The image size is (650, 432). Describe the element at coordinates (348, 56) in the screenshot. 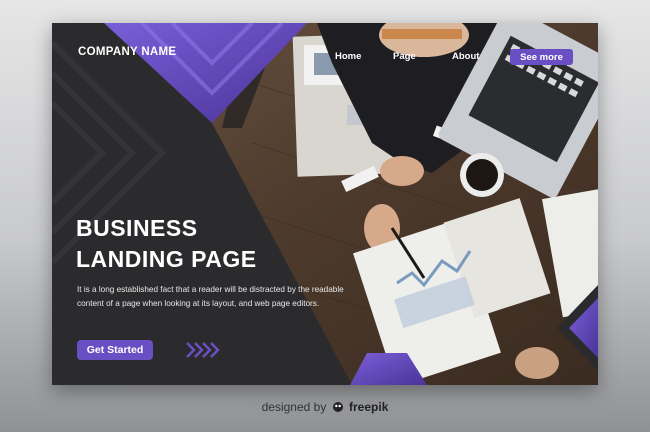

I see `nav-item-home: Home` at that location.